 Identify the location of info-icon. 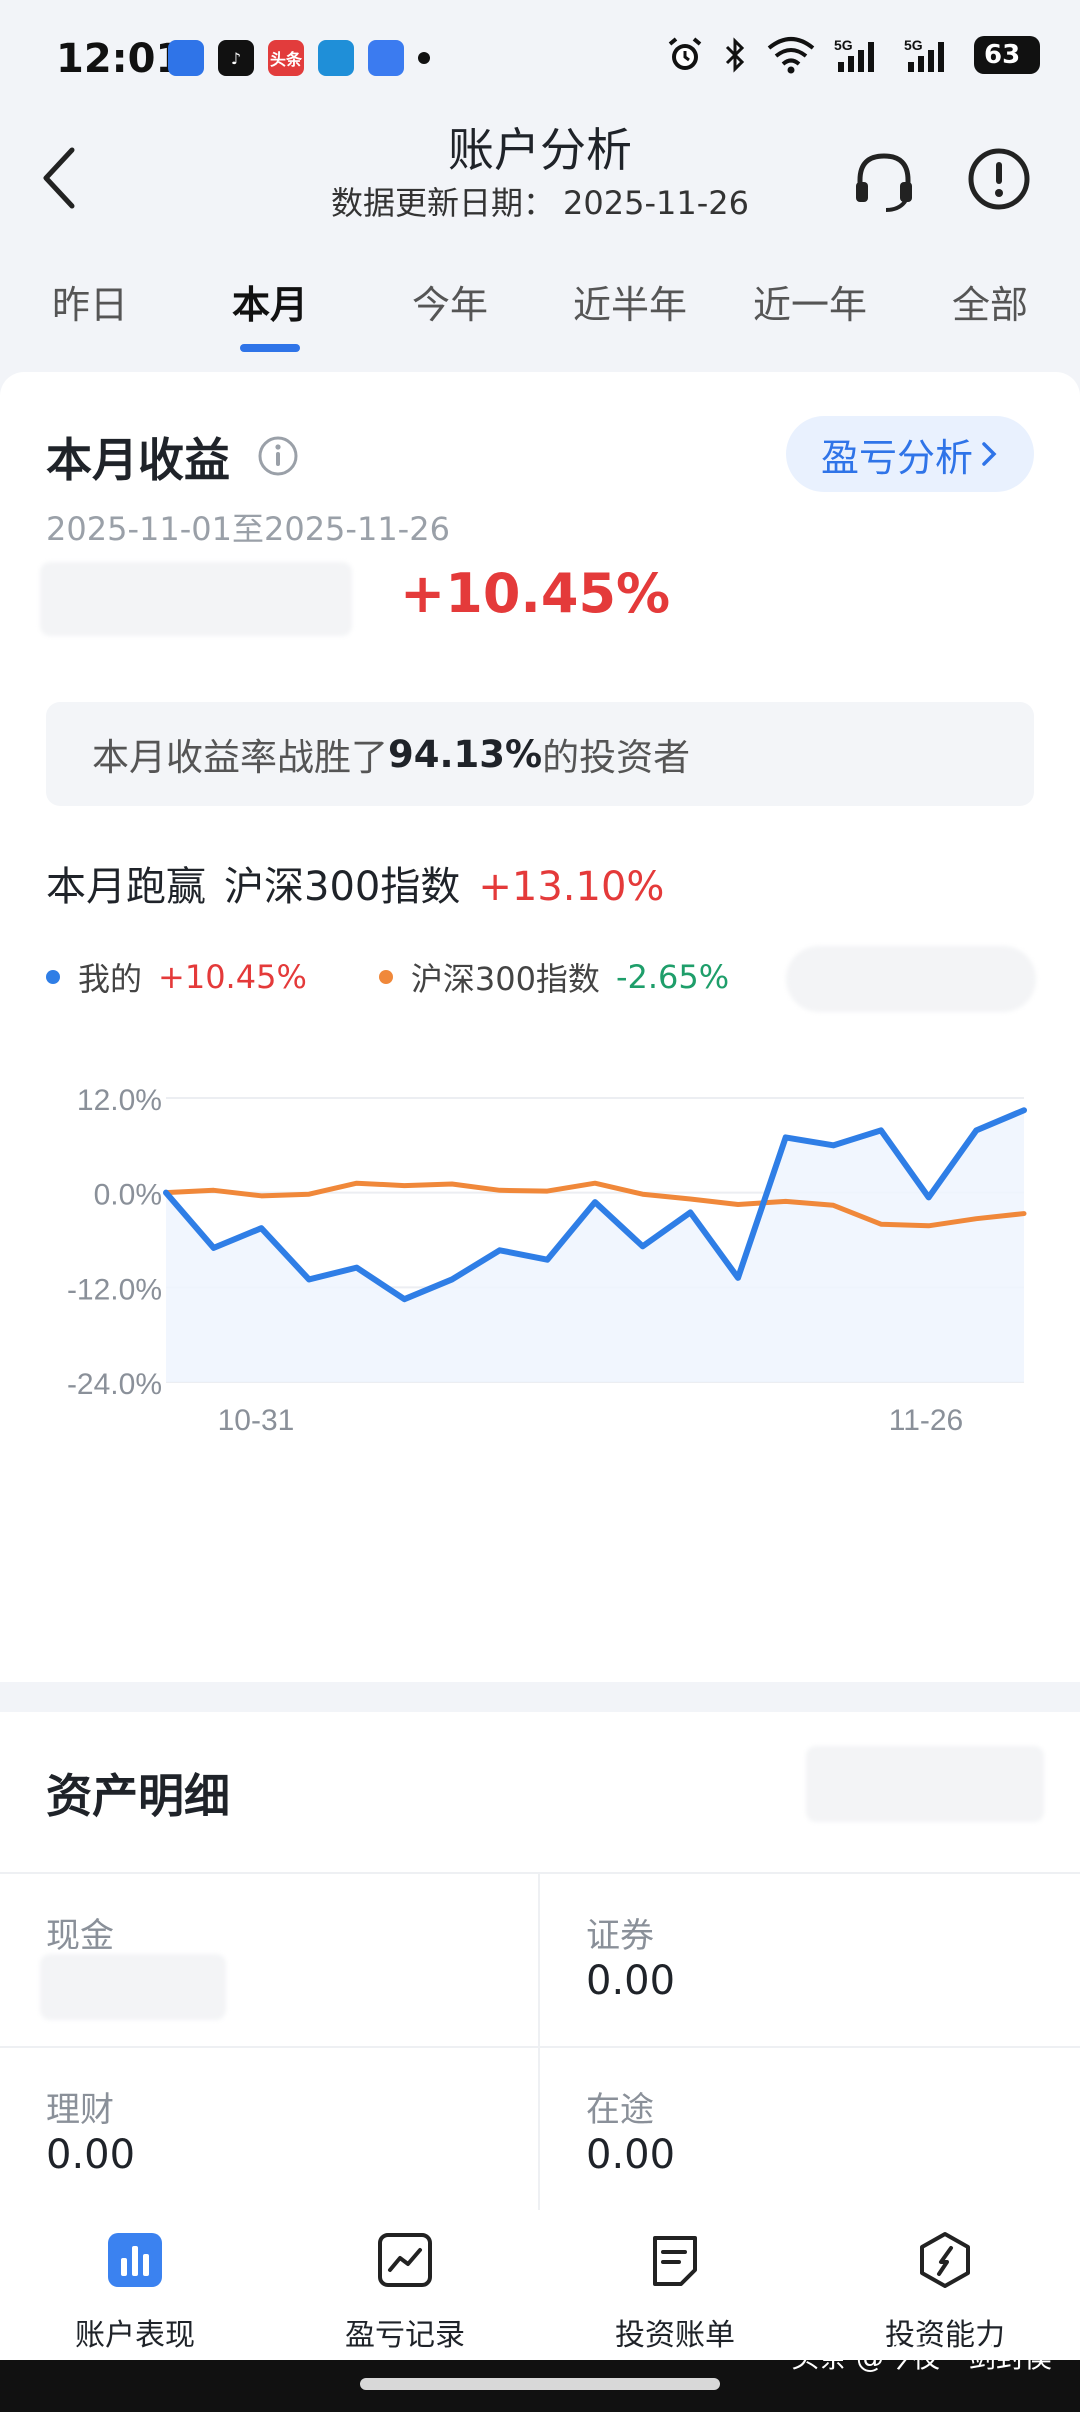
(278, 456).